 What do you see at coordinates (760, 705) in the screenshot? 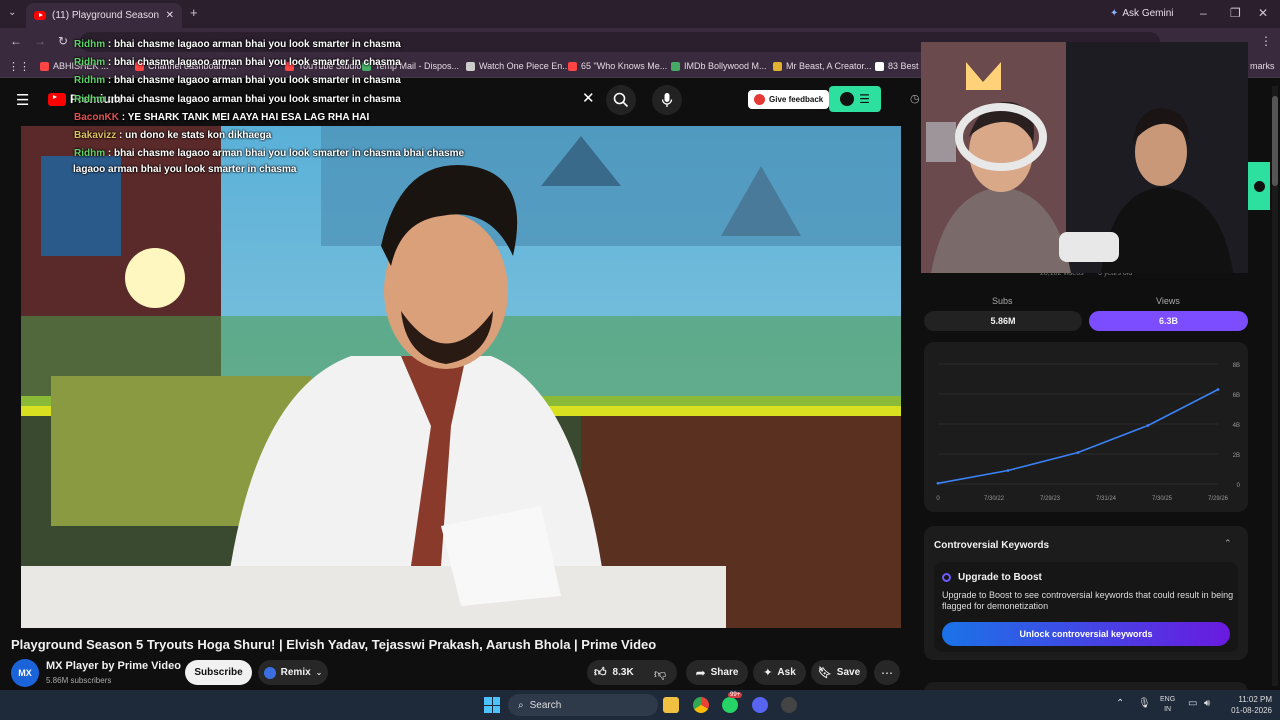
I see `discord-icon` at bounding box center [760, 705].